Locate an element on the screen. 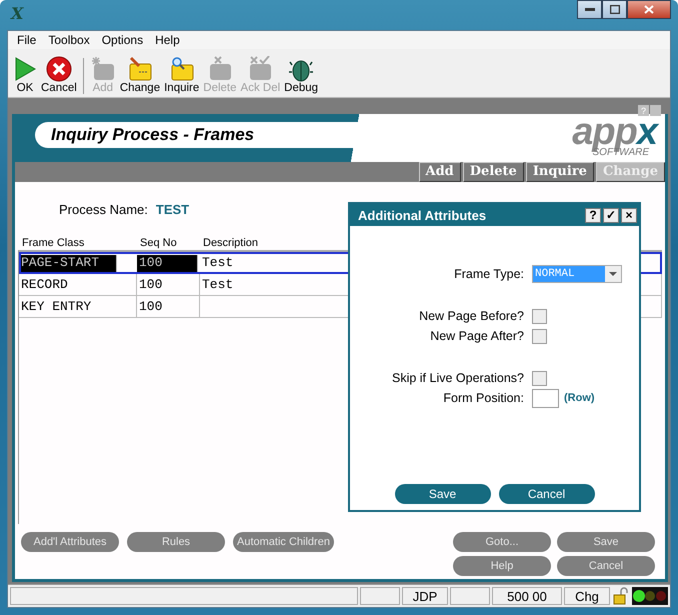 This screenshot has height=615, width=678. action-button: Add'l Attributes is located at coordinates (70, 542).